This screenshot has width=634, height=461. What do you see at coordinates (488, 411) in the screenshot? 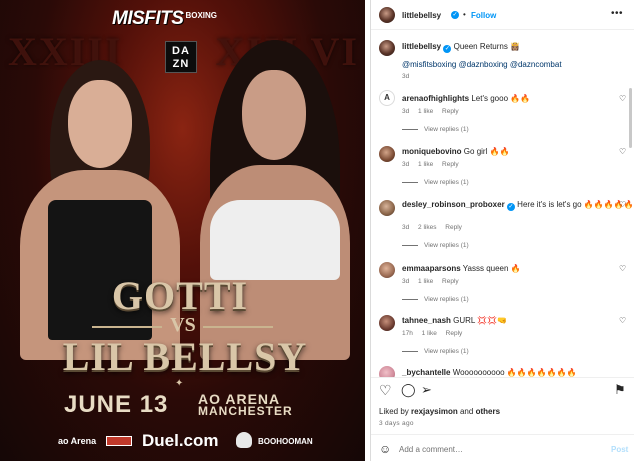
I see `liked-by-others: others` at bounding box center [488, 411].